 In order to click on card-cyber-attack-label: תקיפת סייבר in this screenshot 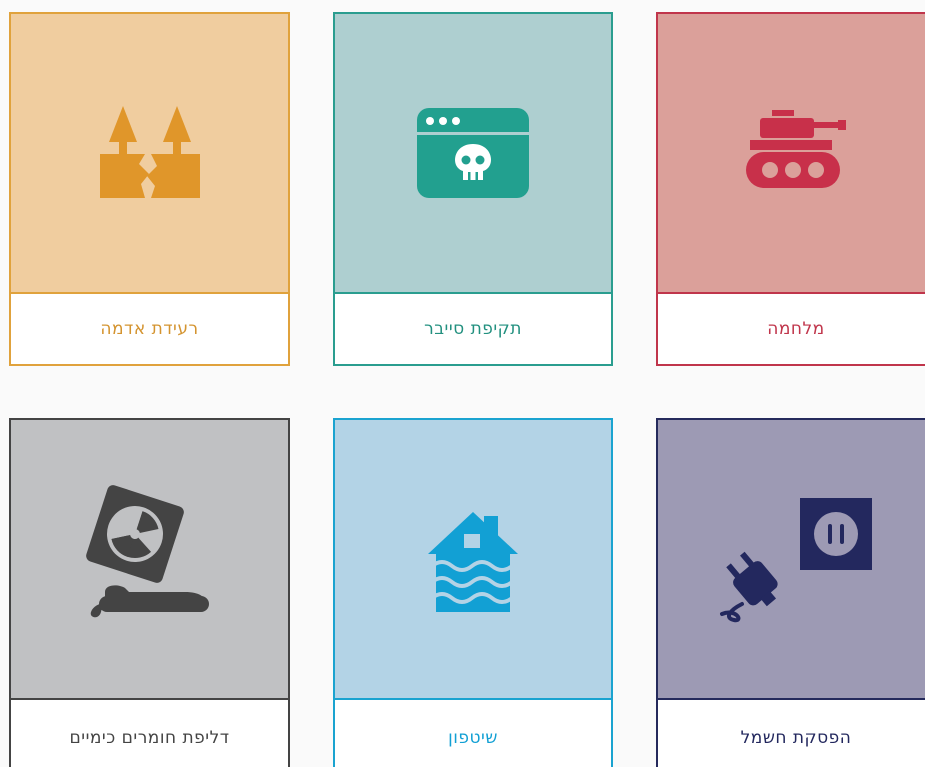, I will do `click(473, 328)`.